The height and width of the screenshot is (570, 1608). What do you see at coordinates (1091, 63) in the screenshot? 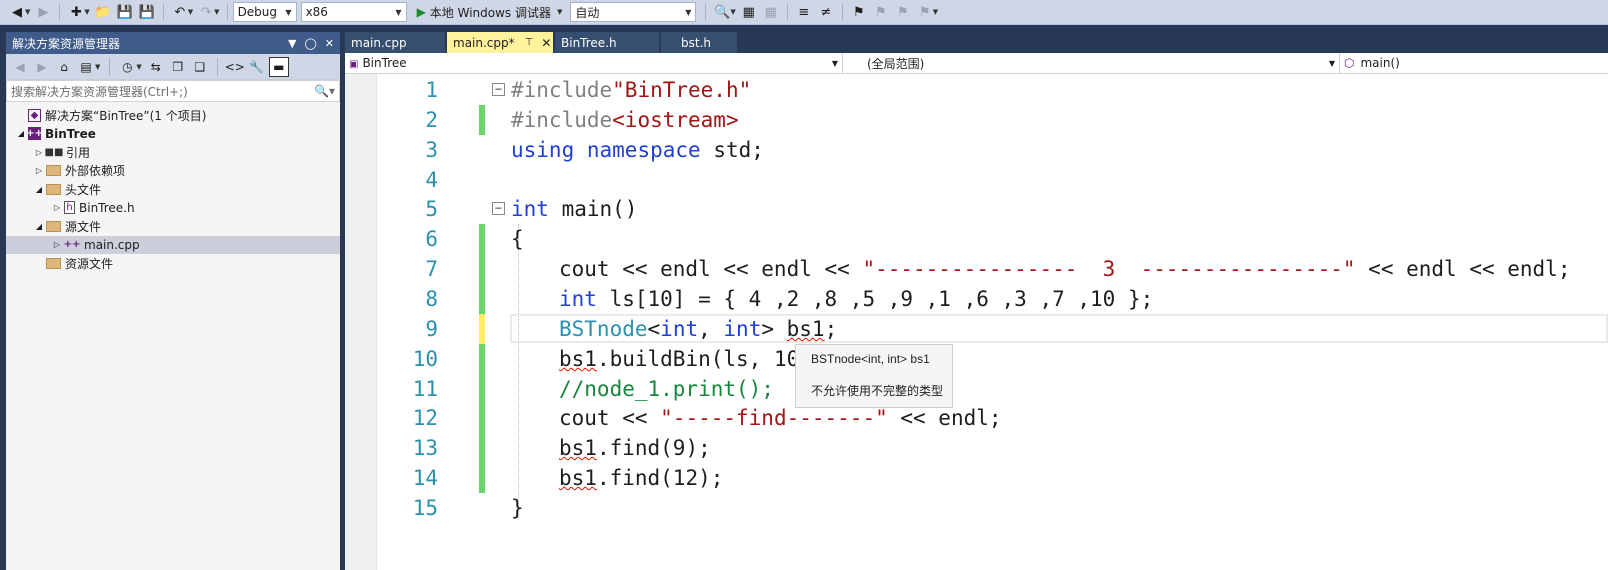
I see `global-scope-select: (全局范围) ▼` at bounding box center [1091, 63].